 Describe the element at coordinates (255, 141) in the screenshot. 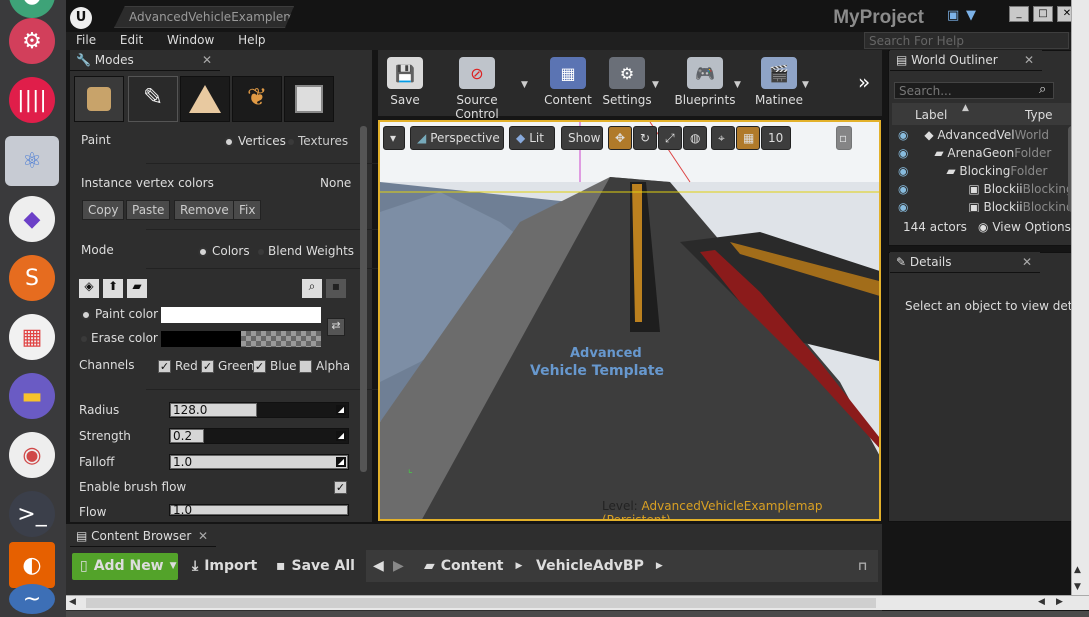

I see `vertices-radio: Vertices` at that location.